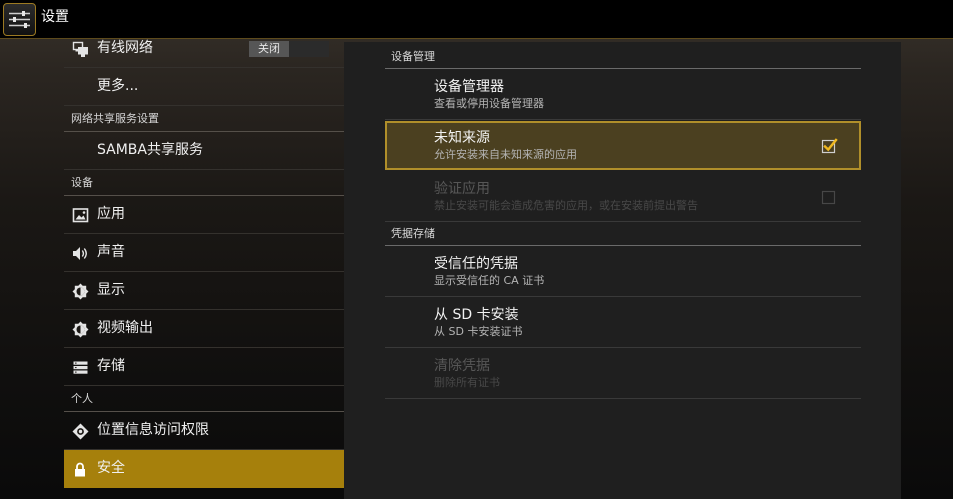 The height and width of the screenshot is (499, 953). What do you see at coordinates (566, 205) in the screenshot?
I see `pref-summary: 禁止安装可能会造成危害的应用，或在安装前提出警告` at bounding box center [566, 205].